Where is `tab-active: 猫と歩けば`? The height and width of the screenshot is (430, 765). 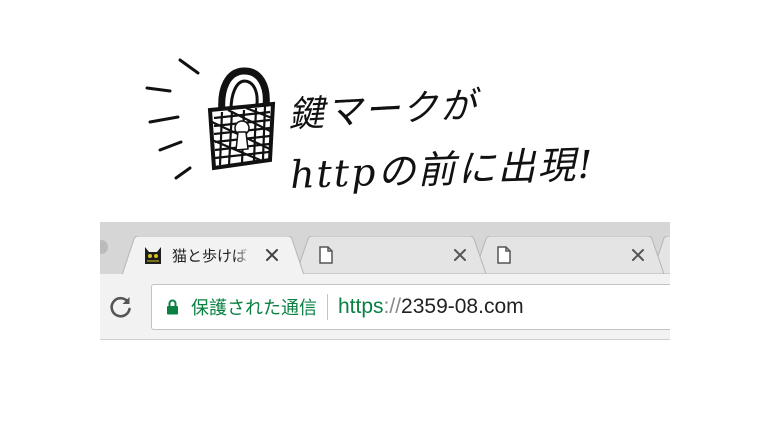
tab-active: 猫と歩けば is located at coordinates (213, 255).